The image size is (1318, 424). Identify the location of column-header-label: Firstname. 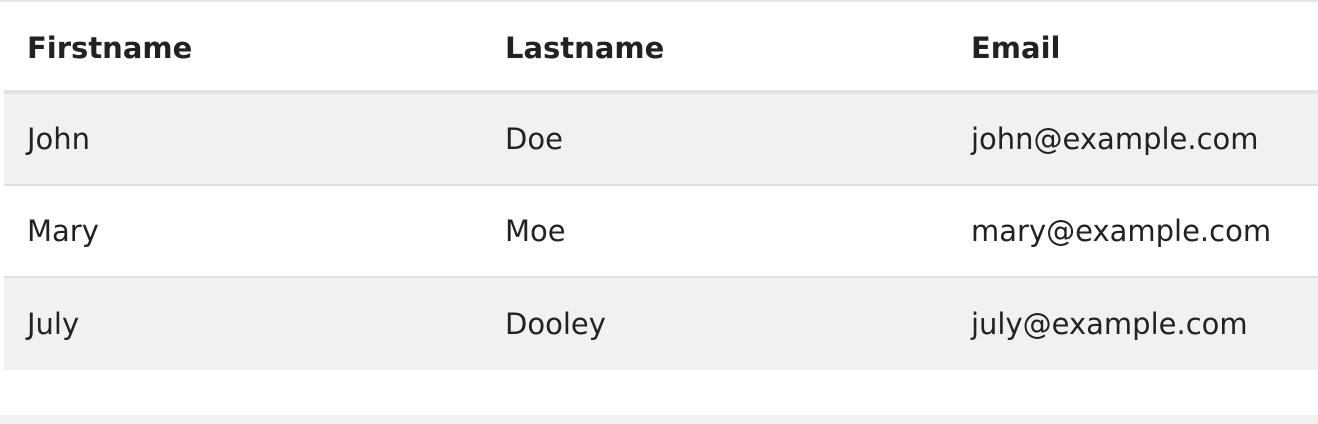
(110, 48).